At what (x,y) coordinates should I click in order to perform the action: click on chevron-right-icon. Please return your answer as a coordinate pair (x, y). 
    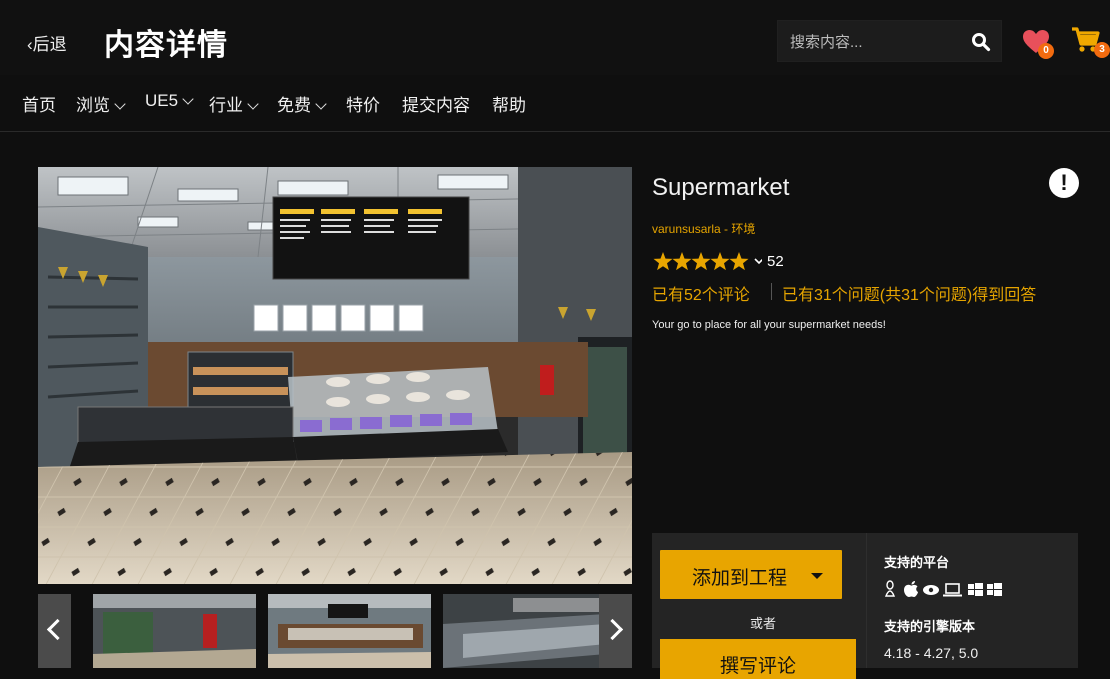
    Looking at the image, I should click on (612, 629).